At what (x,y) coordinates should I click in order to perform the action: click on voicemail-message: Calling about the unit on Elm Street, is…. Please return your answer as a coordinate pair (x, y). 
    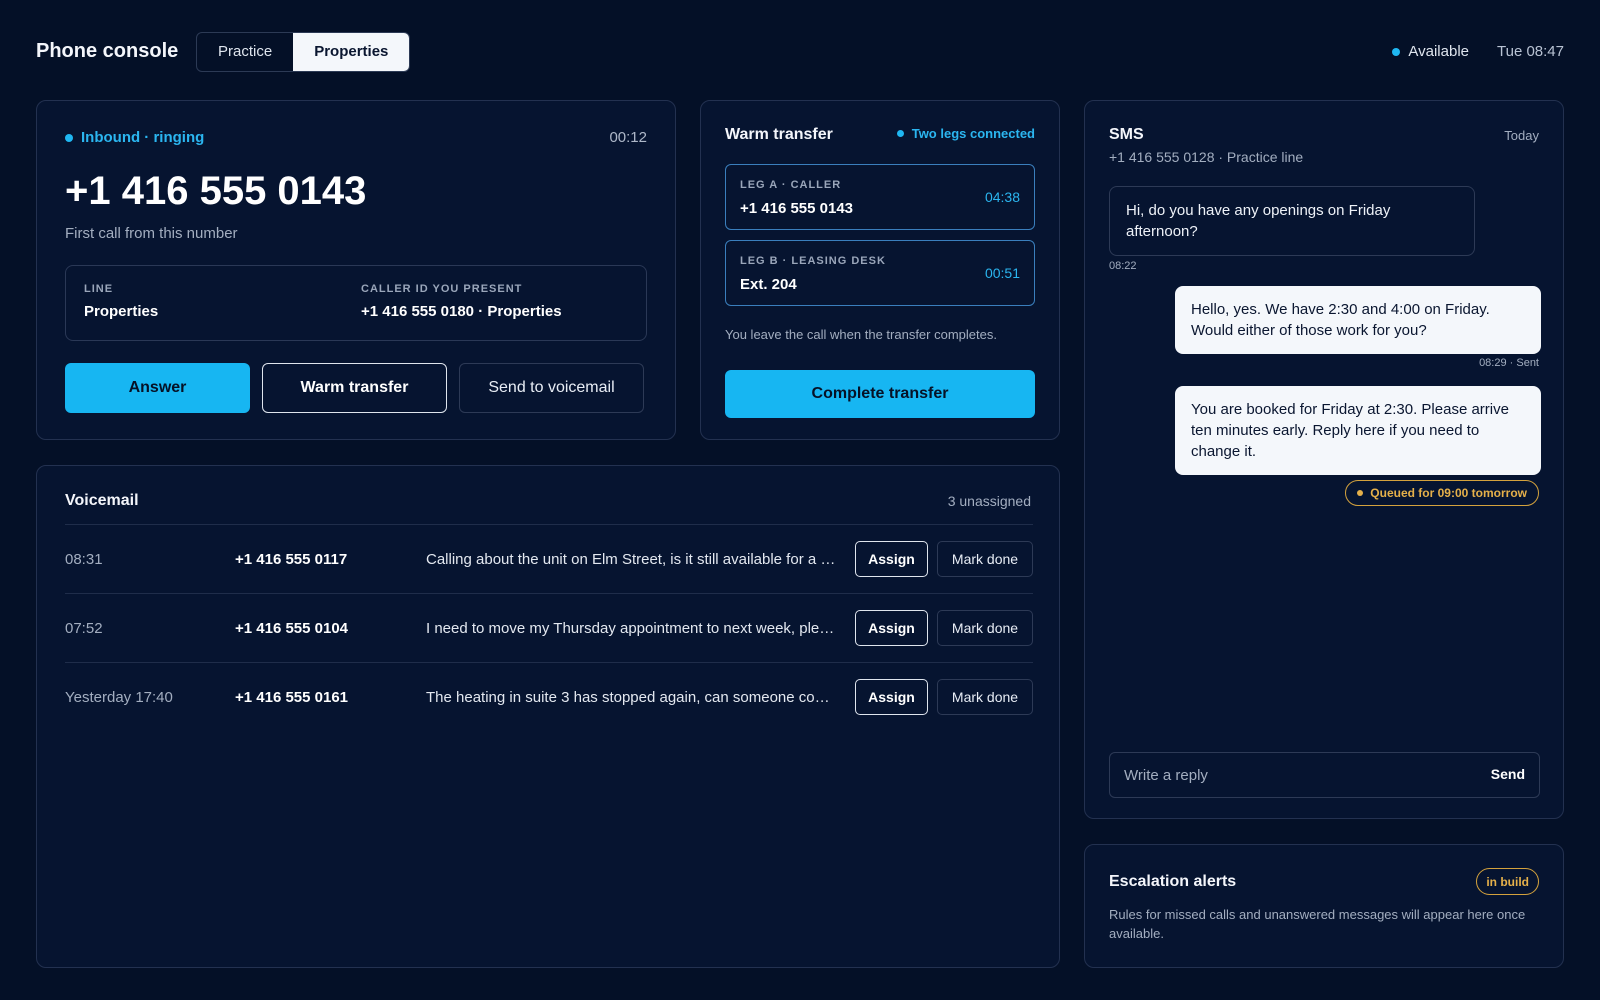
    Looking at the image, I should click on (632, 559).